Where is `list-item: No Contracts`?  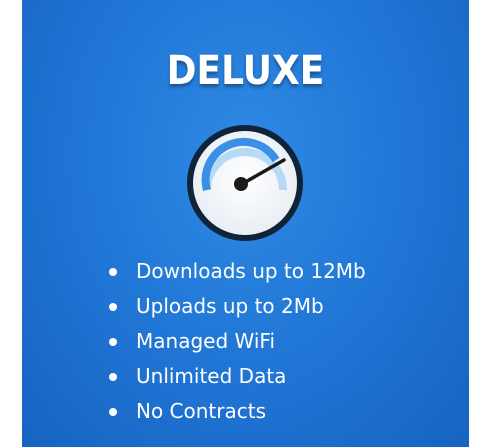
list-item: No Contracts is located at coordinates (233, 411).